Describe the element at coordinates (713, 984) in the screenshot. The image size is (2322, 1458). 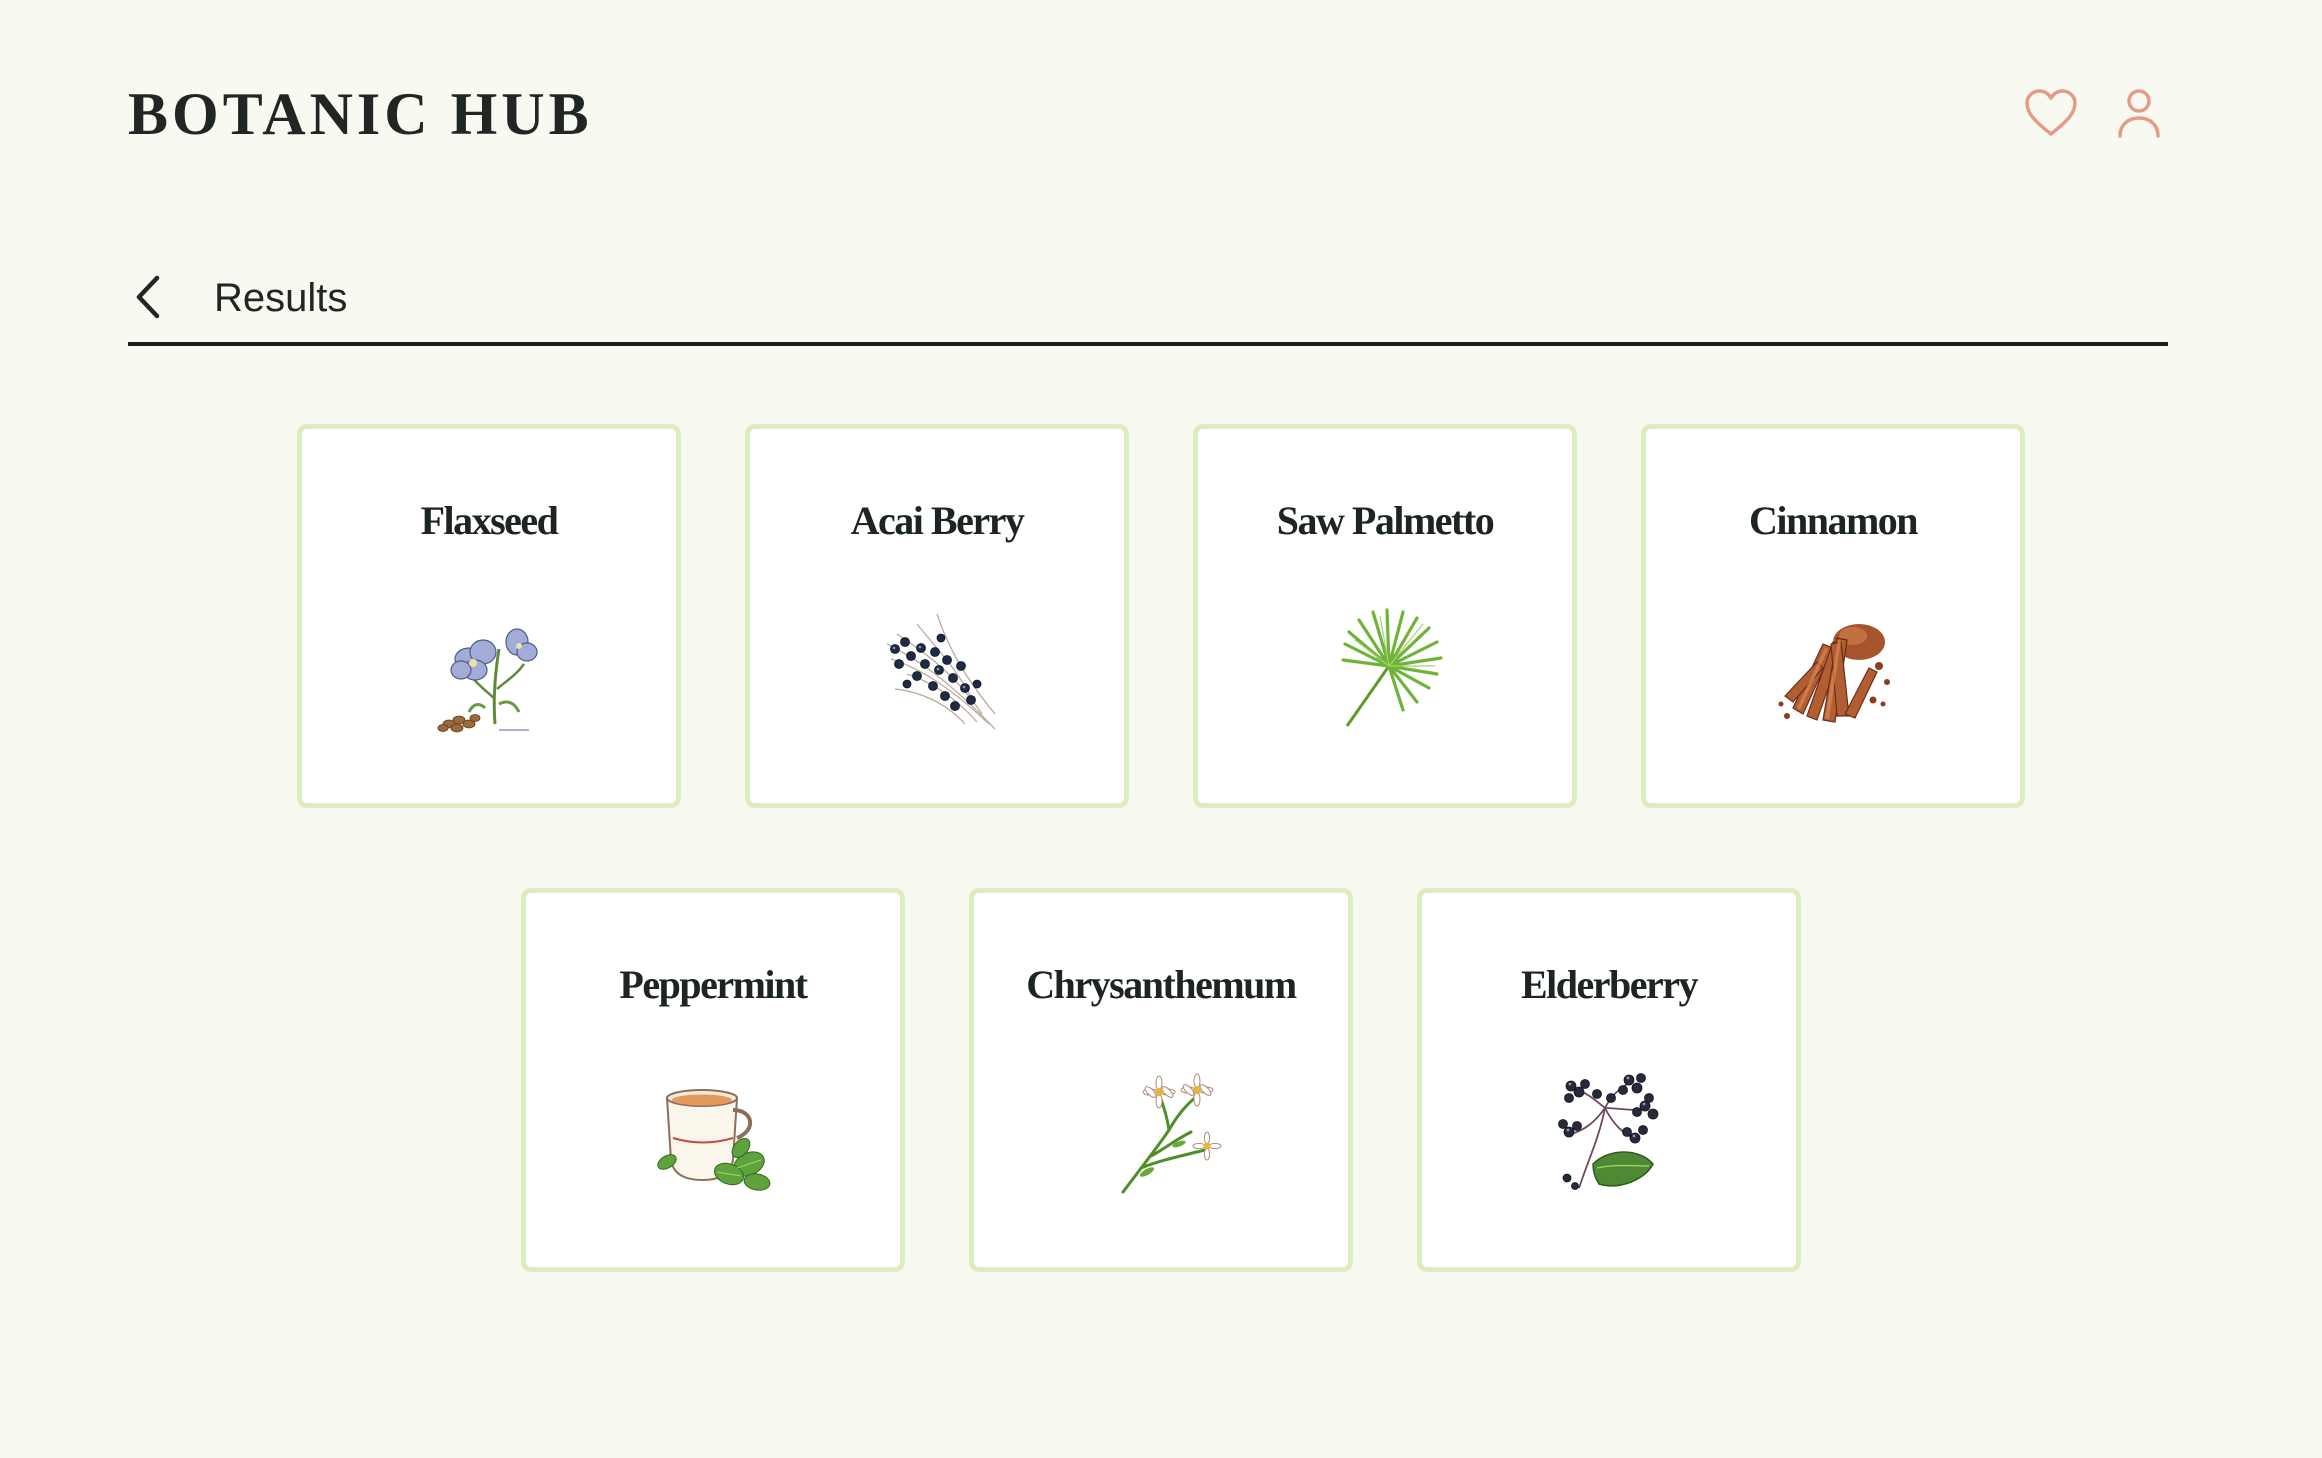
I see `card-title: Peppermint` at that location.